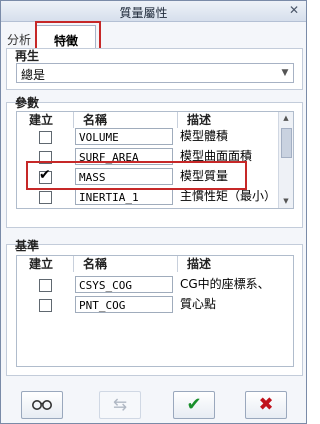 This screenshot has height=424, width=320. Describe the element at coordinates (27, 246) in the screenshot. I see `datums-section-title: 基準` at that location.